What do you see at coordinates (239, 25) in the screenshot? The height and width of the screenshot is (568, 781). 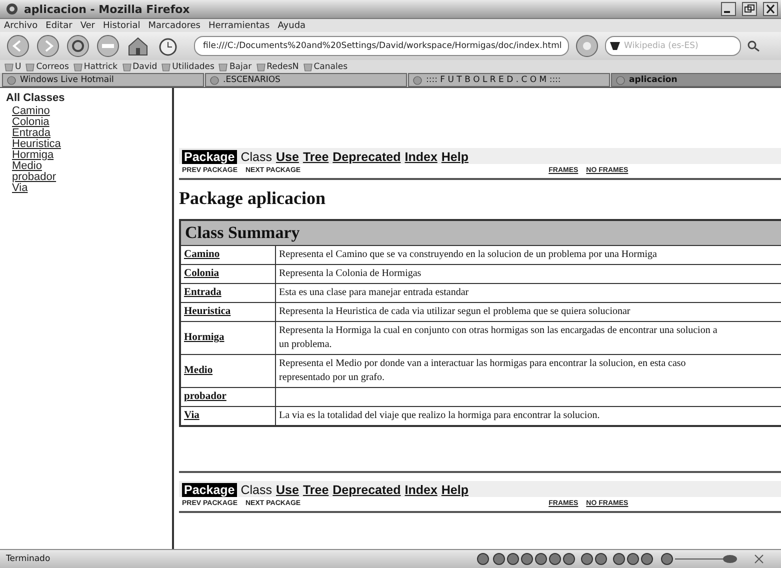 I see `menu-item: Herramientas` at bounding box center [239, 25].